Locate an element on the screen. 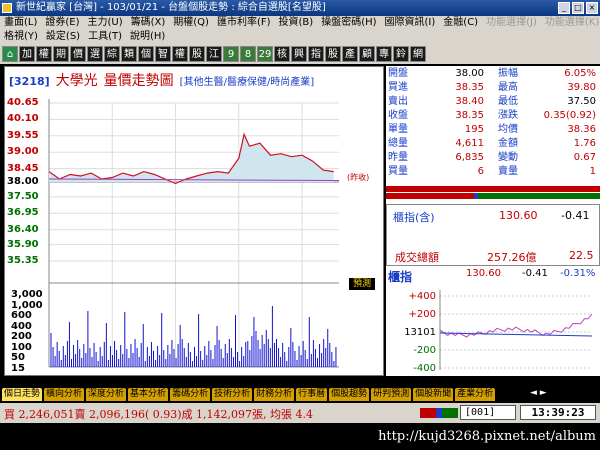 Image resolution: width=600 pixels, height=450 pixels. toolbar-button: 專 is located at coordinates (384, 54).